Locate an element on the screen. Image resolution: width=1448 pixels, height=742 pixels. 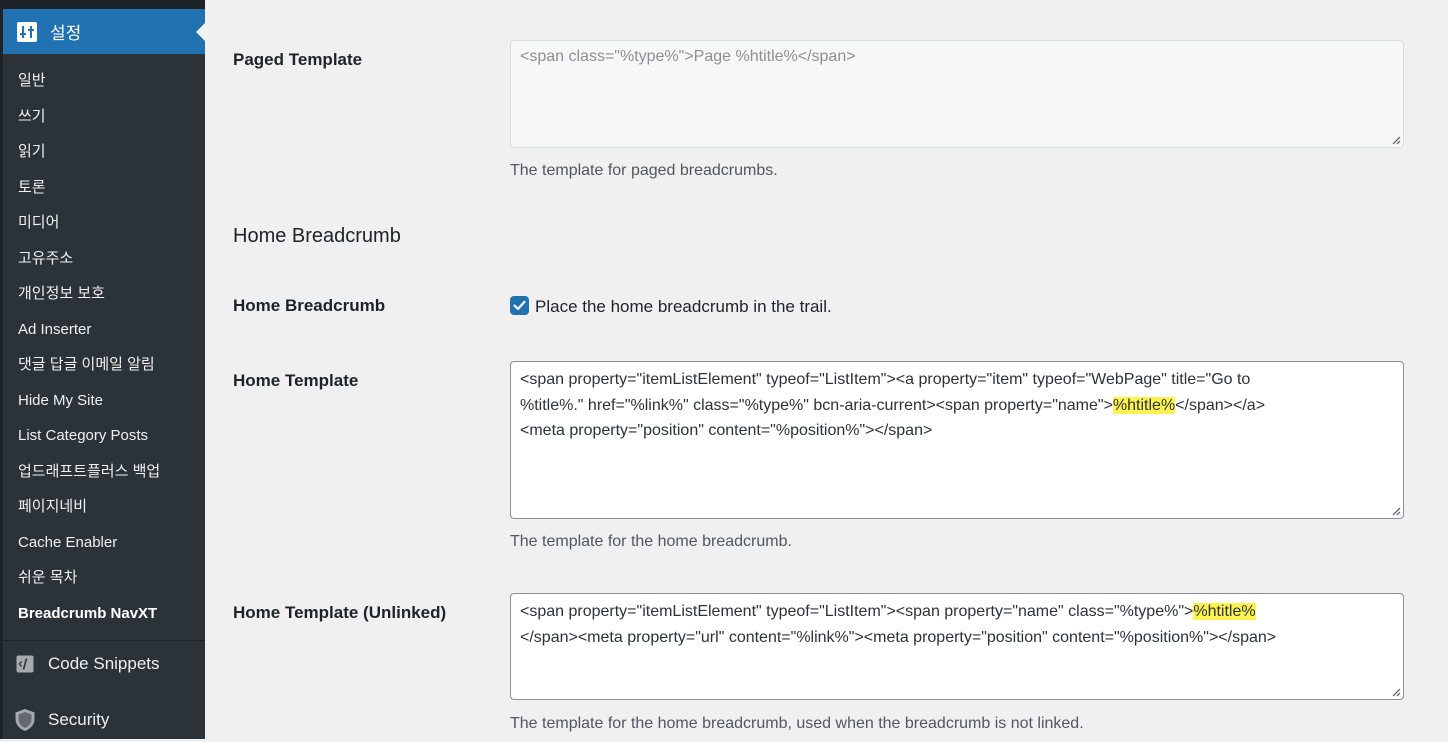
submenu-item-pagenavi: 페이지네비 is located at coordinates (104, 507).